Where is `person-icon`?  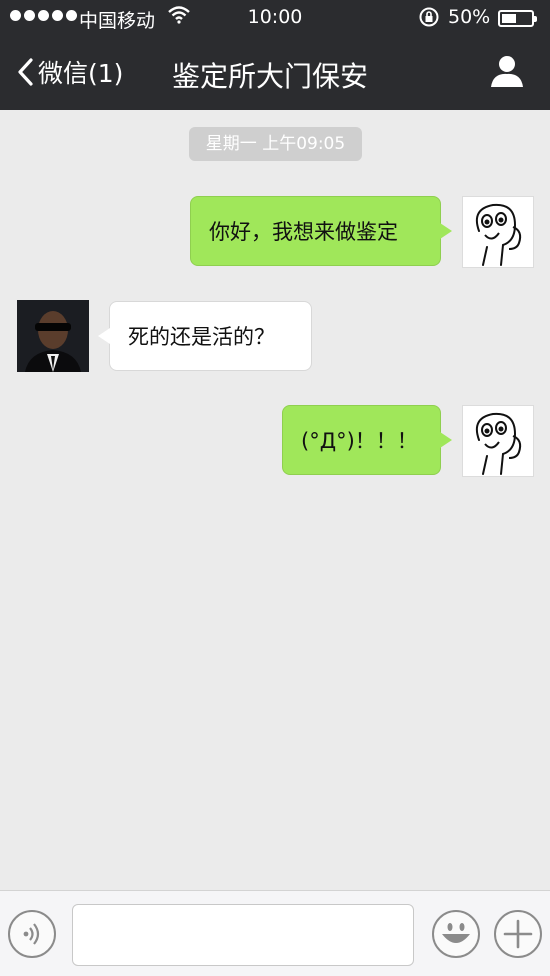
person-icon is located at coordinates (507, 71).